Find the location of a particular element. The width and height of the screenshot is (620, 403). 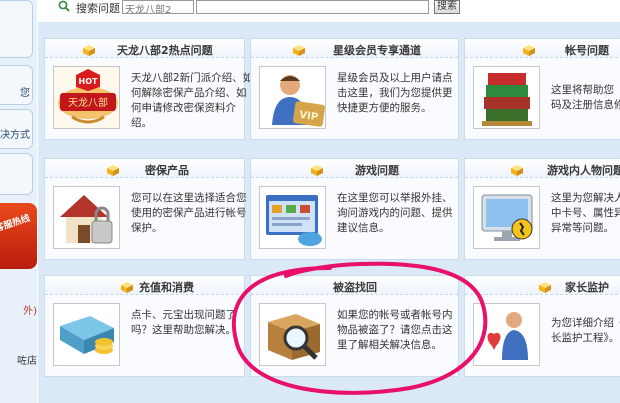

card-title: 密保产品 is located at coordinates (167, 170).